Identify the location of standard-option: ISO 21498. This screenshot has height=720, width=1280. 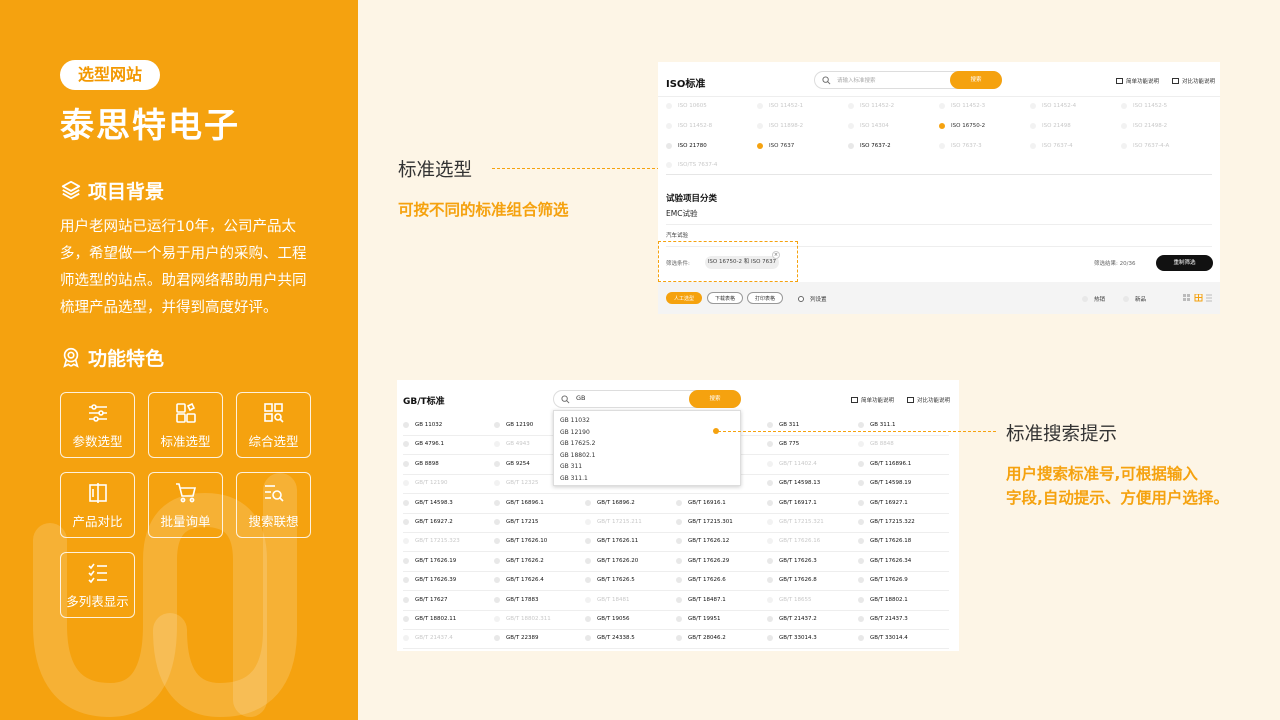
(1050, 126).